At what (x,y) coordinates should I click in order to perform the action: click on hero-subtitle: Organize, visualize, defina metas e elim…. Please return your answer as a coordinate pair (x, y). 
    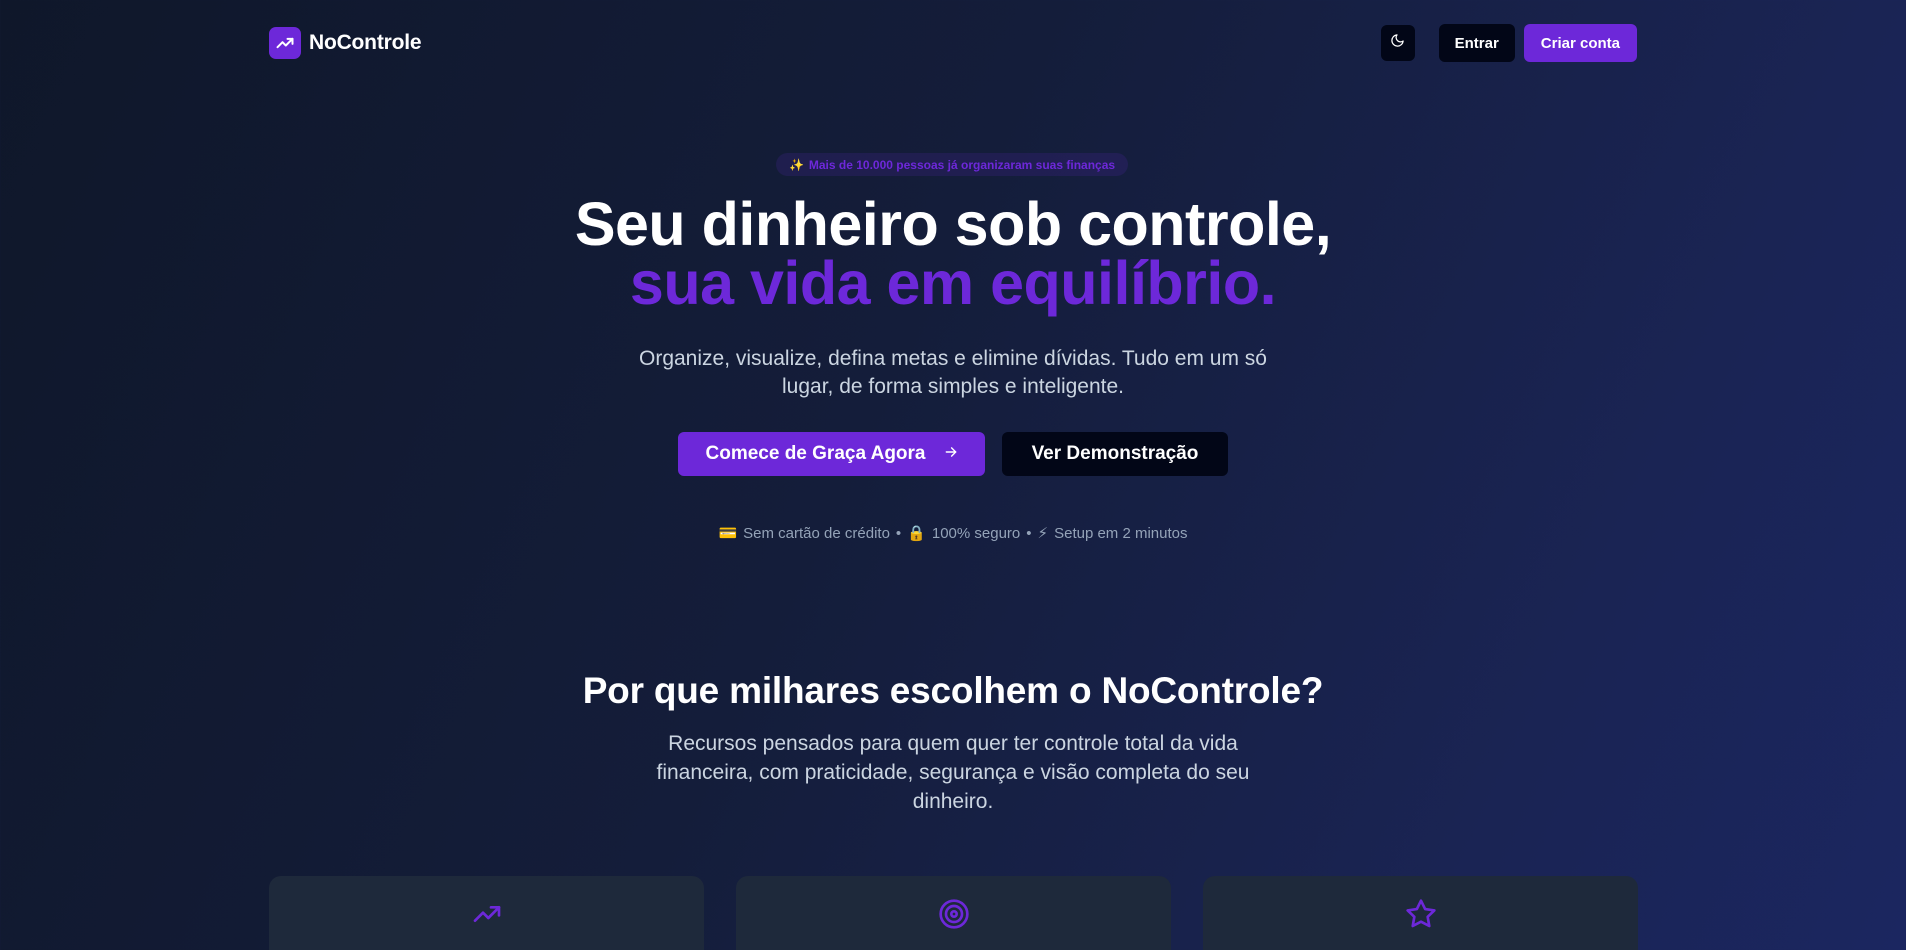
    Looking at the image, I should click on (953, 372).